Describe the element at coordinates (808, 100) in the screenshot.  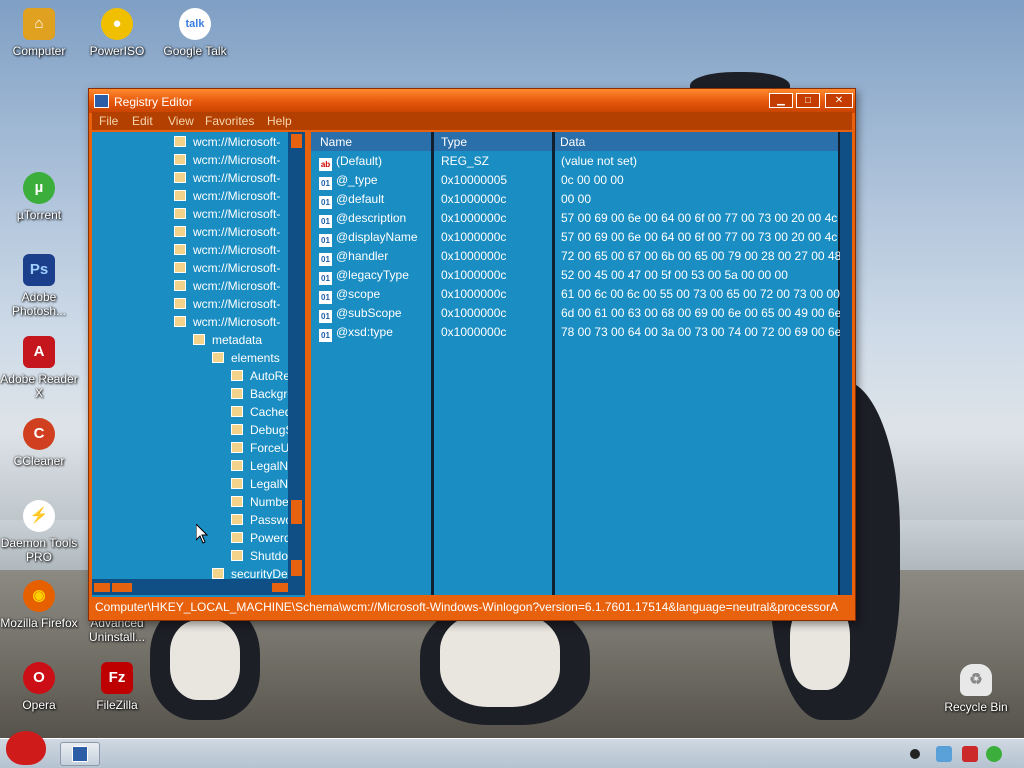
I see `maximize-button: □` at that location.